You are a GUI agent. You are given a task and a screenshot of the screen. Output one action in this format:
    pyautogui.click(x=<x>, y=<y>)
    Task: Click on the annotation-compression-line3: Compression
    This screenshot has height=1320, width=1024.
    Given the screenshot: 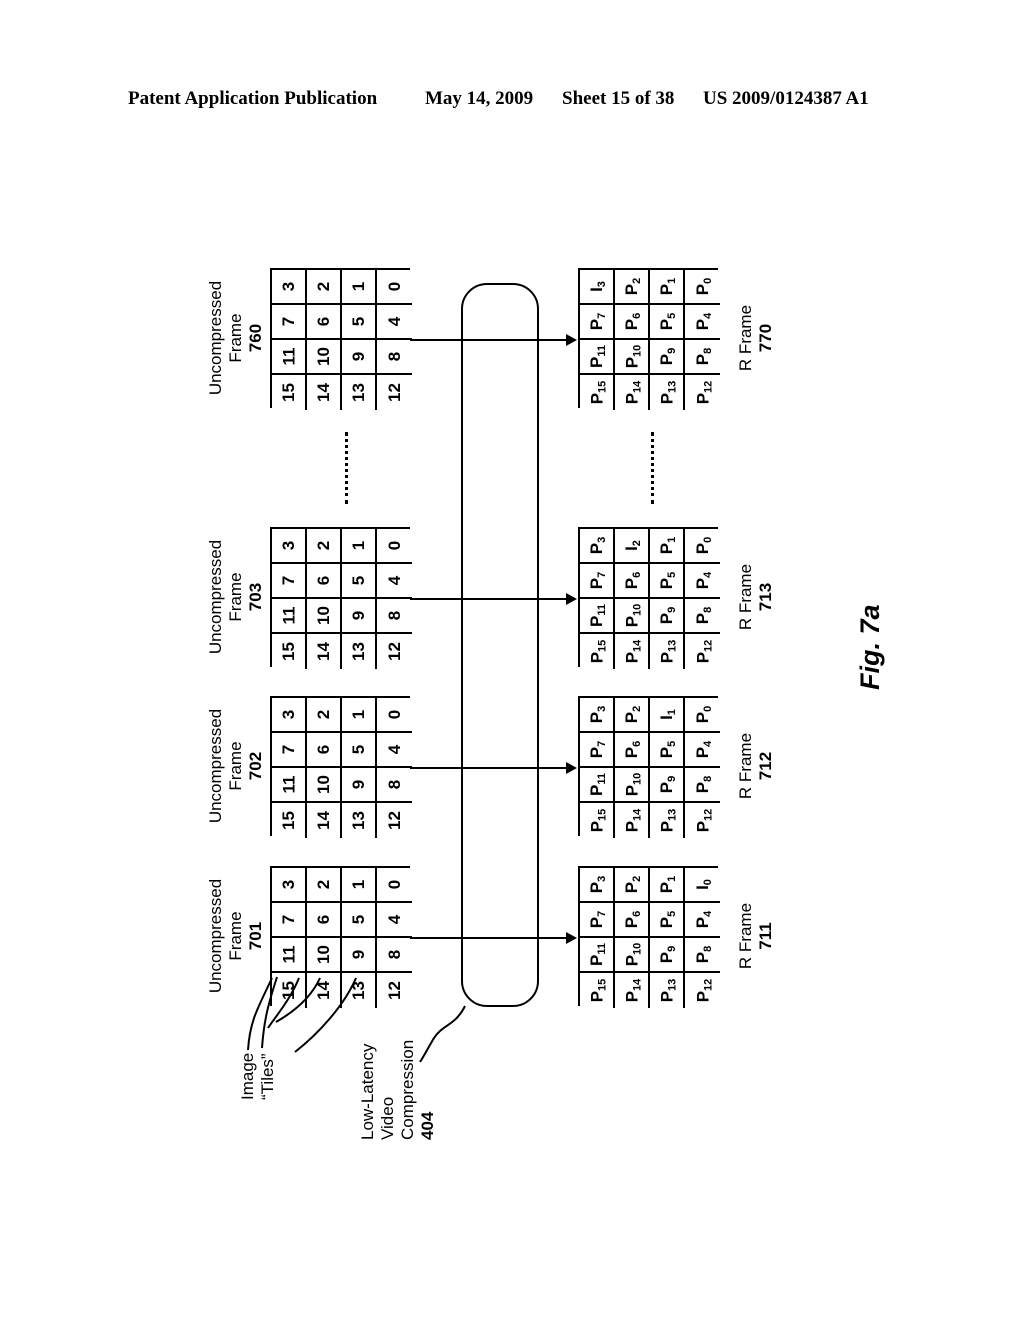 What is the action you would take?
    pyautogui.click(x=407, y=1089)
    